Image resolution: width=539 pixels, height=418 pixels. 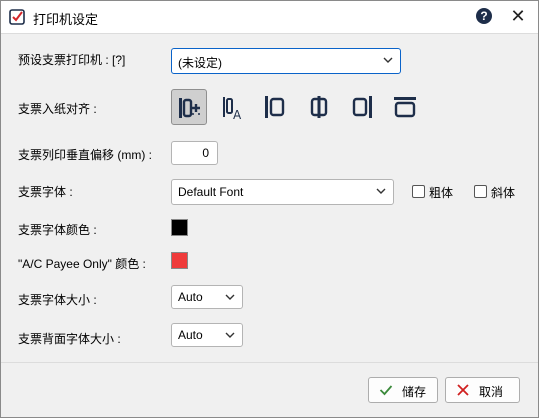 I want to click on save-label: 储存, so click(x=414, y=392).